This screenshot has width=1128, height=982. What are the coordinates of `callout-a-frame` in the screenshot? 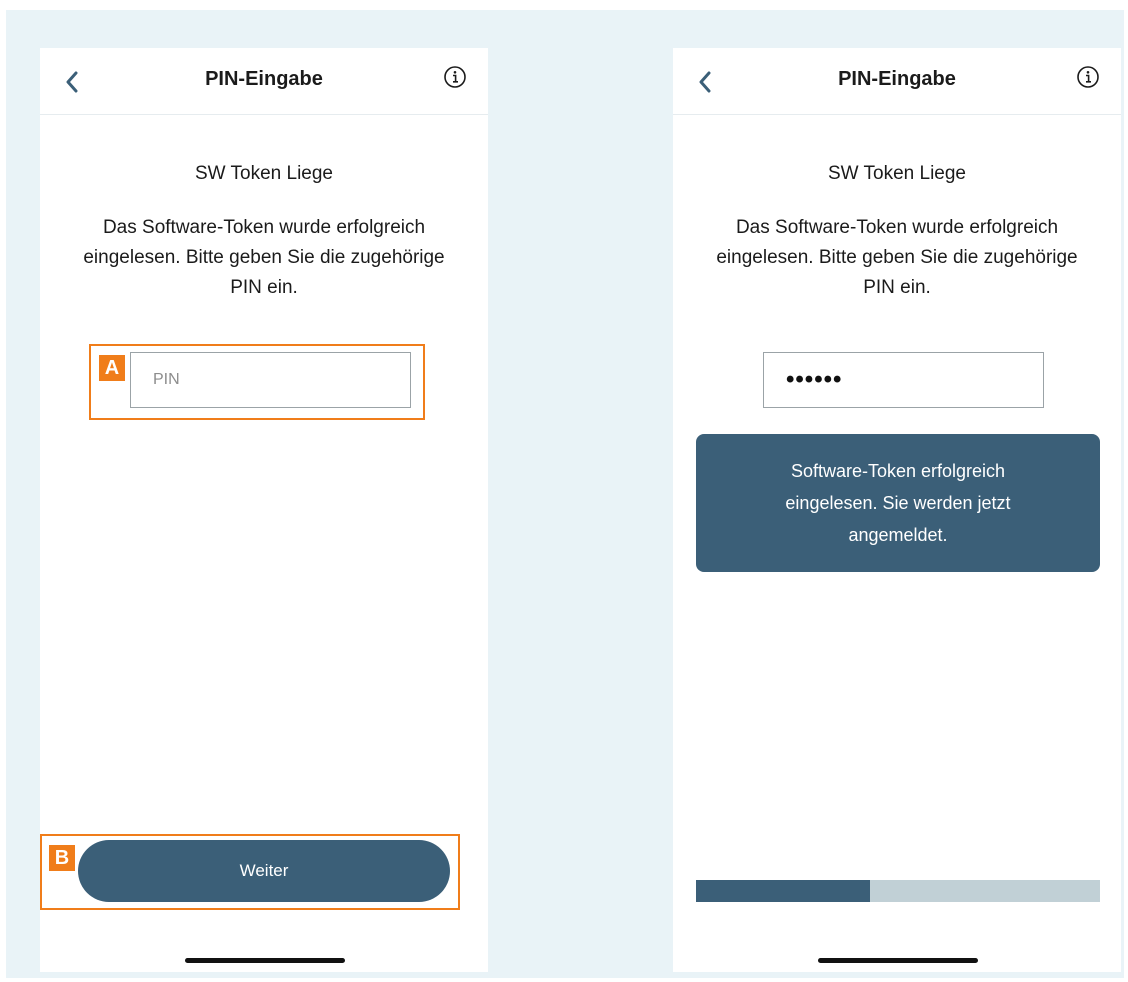 It's located at (257, 382).